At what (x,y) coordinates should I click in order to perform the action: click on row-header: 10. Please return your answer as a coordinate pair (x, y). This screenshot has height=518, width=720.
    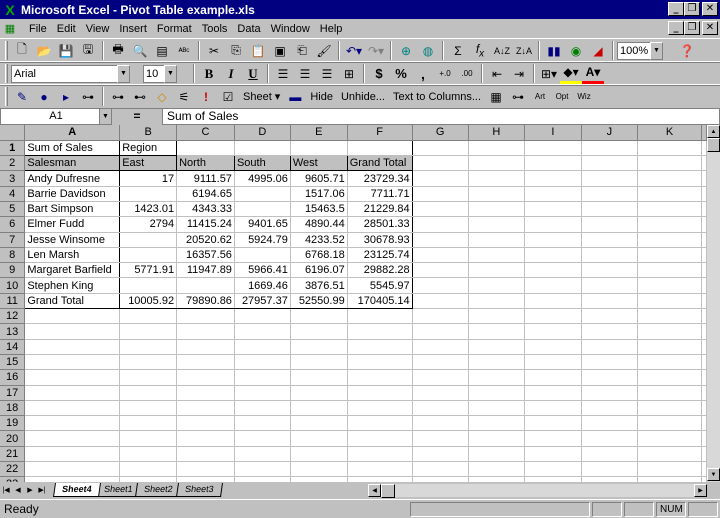
    Looking at the image, I should click on (13, 285).